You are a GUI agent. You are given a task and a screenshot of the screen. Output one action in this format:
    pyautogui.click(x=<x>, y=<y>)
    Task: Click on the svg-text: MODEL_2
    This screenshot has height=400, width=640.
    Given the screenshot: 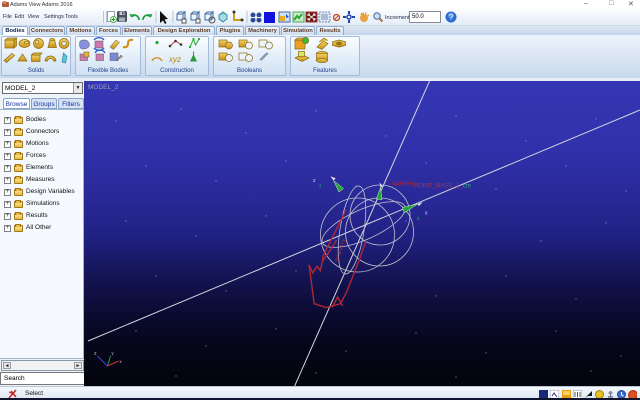 What is the action you would take?
    pyautogui.click(x=103, y=87)
    